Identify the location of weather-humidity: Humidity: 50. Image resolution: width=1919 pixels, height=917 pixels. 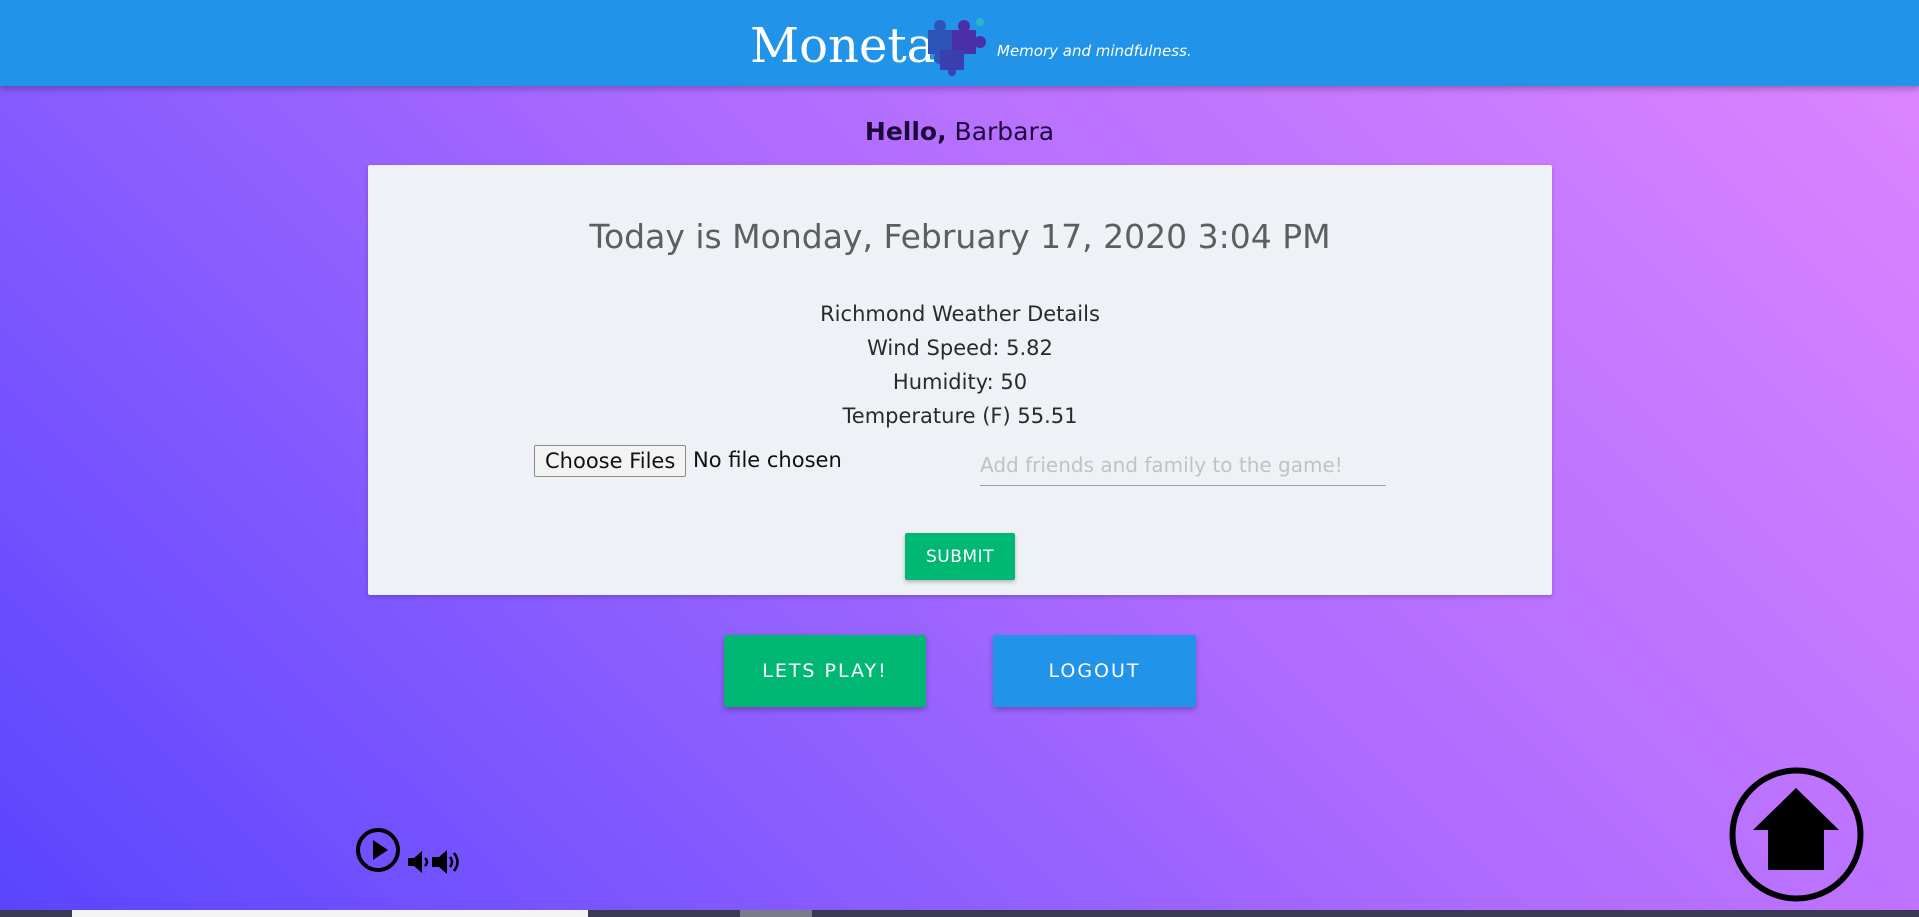
(960, 382).